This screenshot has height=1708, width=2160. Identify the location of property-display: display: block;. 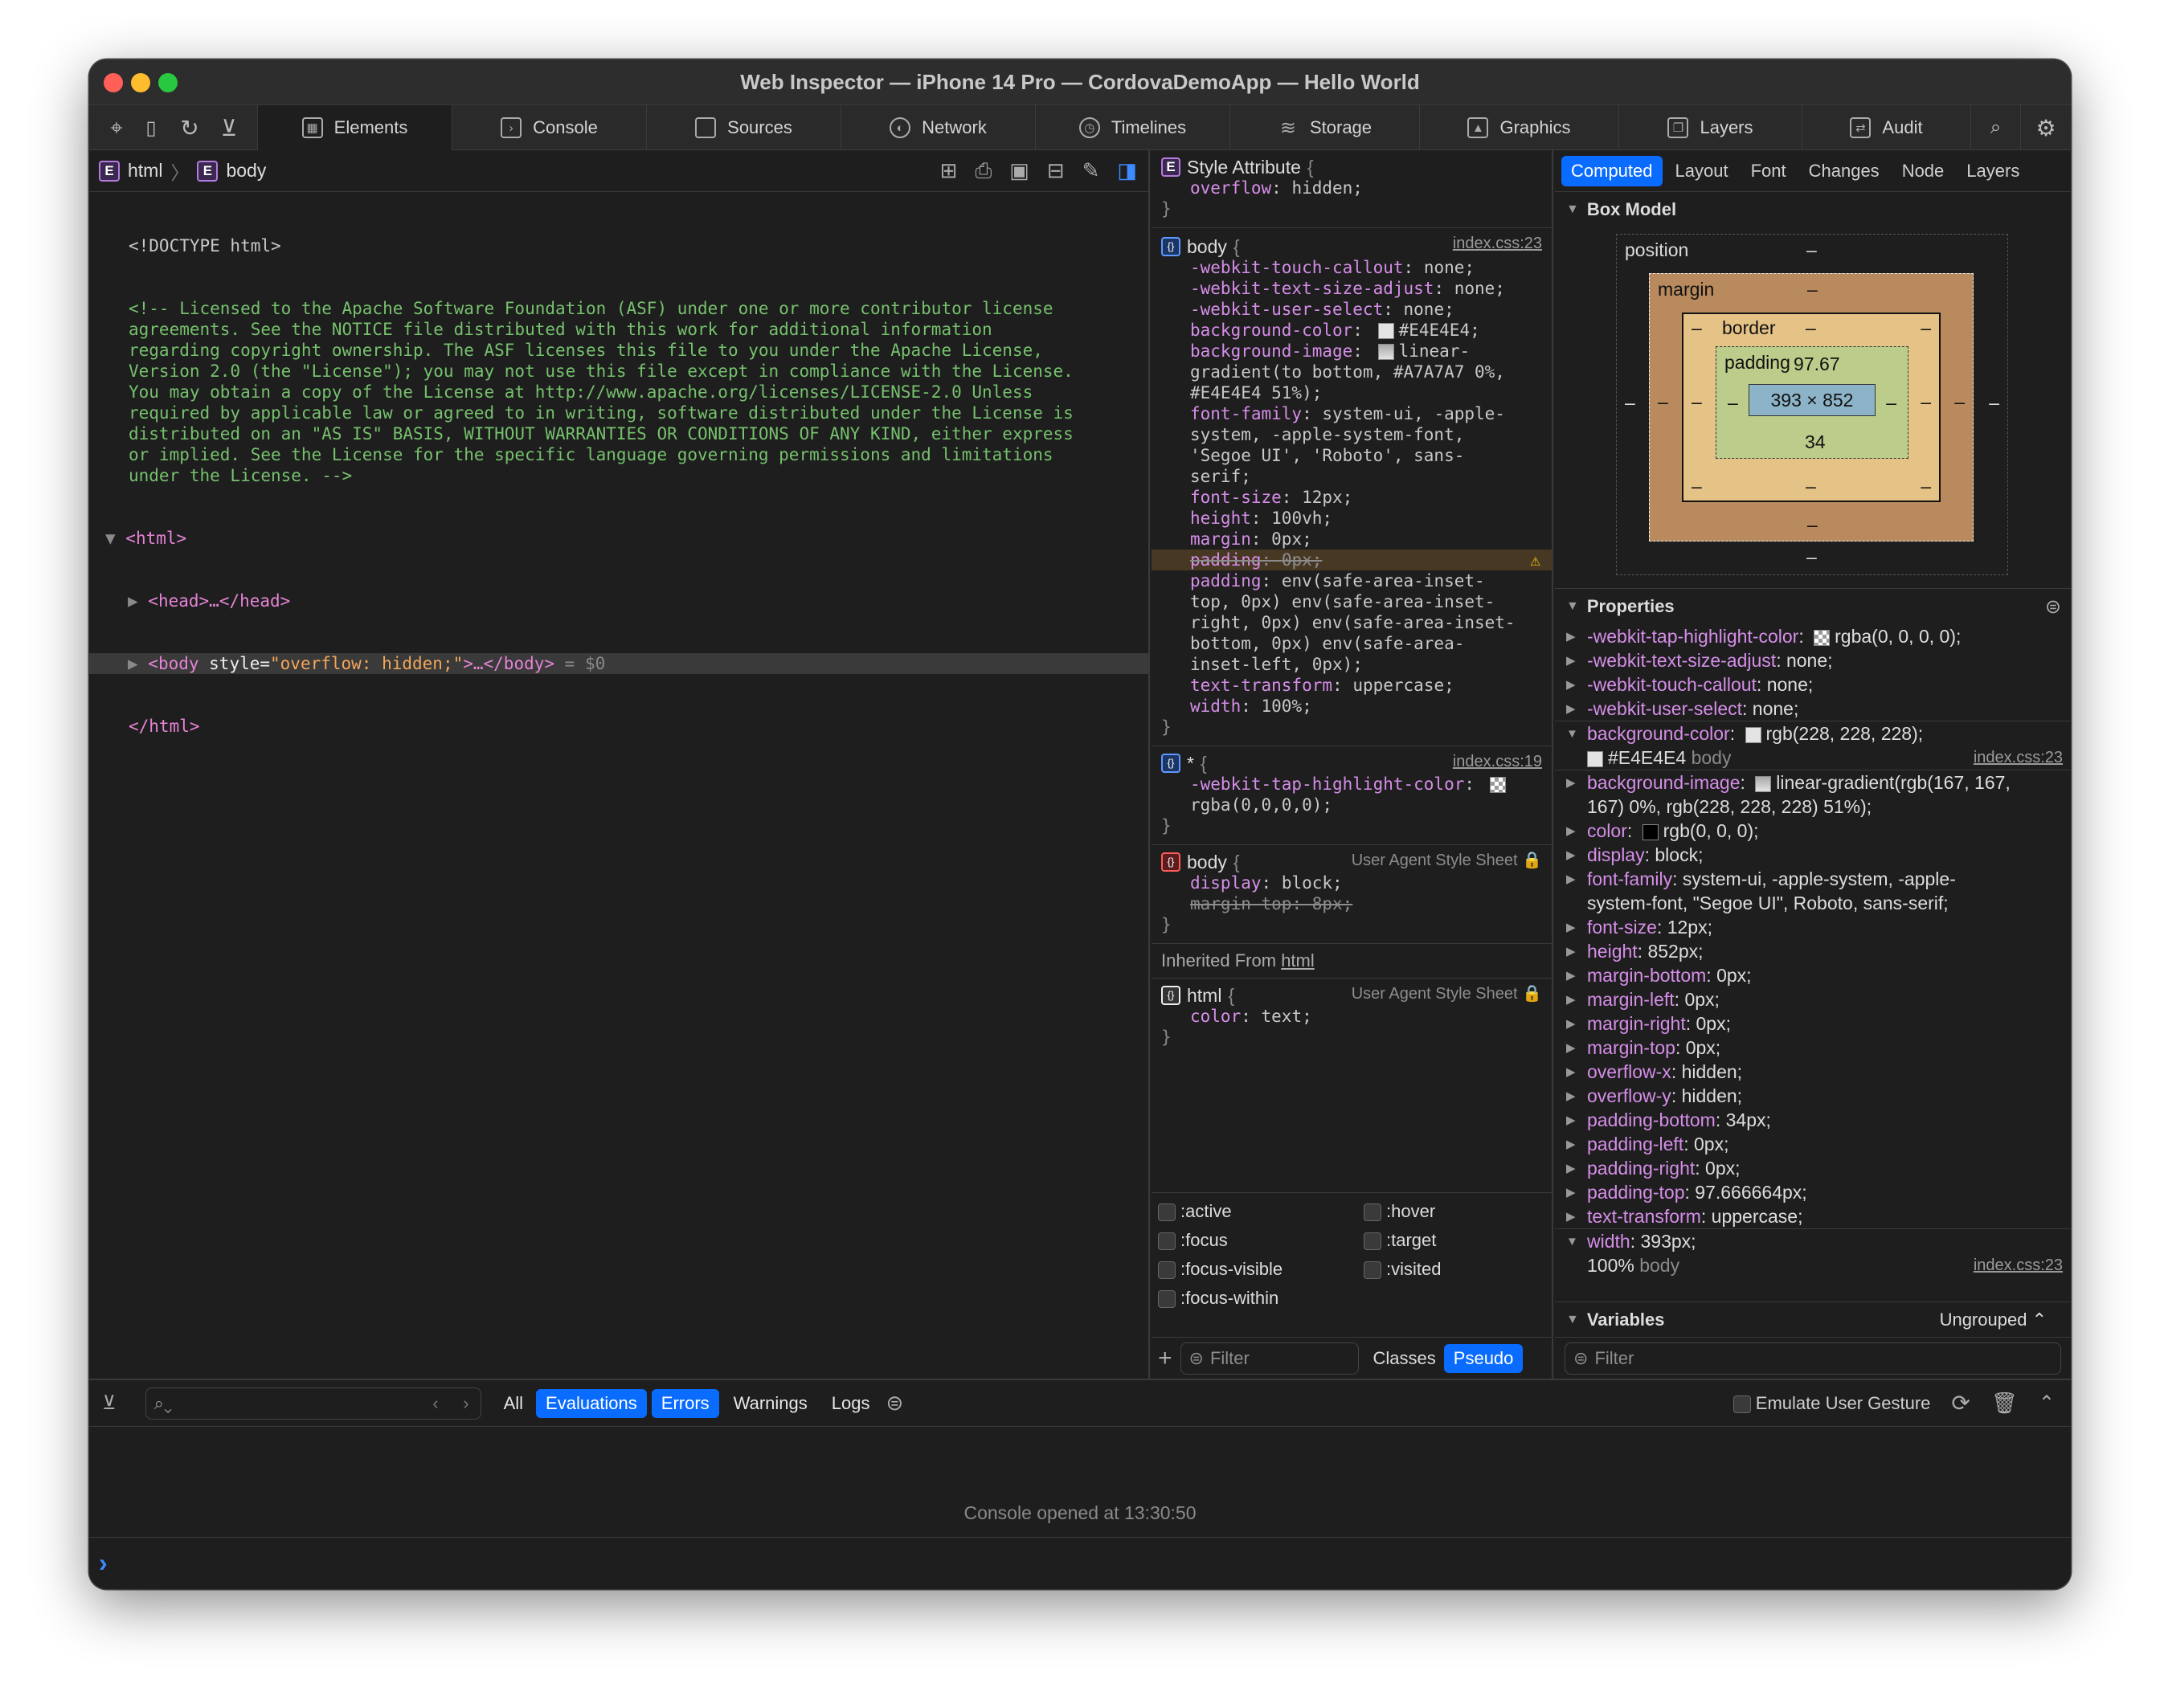
(1813, 855).